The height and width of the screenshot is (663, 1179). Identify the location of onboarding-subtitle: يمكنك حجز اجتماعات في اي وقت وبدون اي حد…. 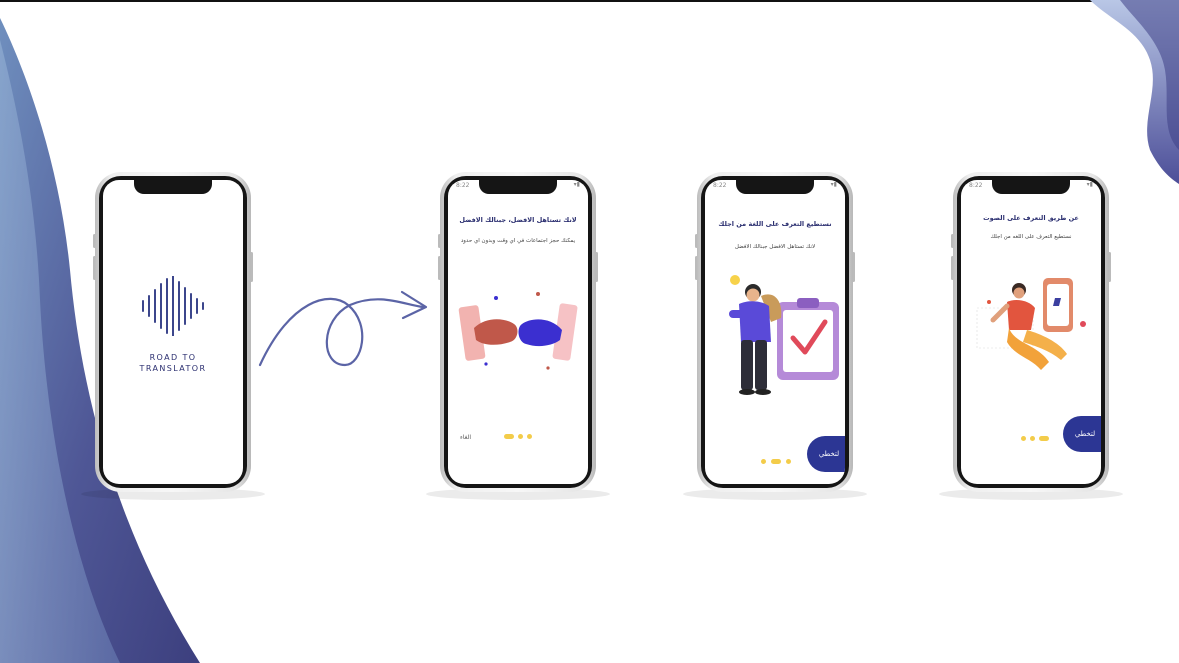
(518, 241).